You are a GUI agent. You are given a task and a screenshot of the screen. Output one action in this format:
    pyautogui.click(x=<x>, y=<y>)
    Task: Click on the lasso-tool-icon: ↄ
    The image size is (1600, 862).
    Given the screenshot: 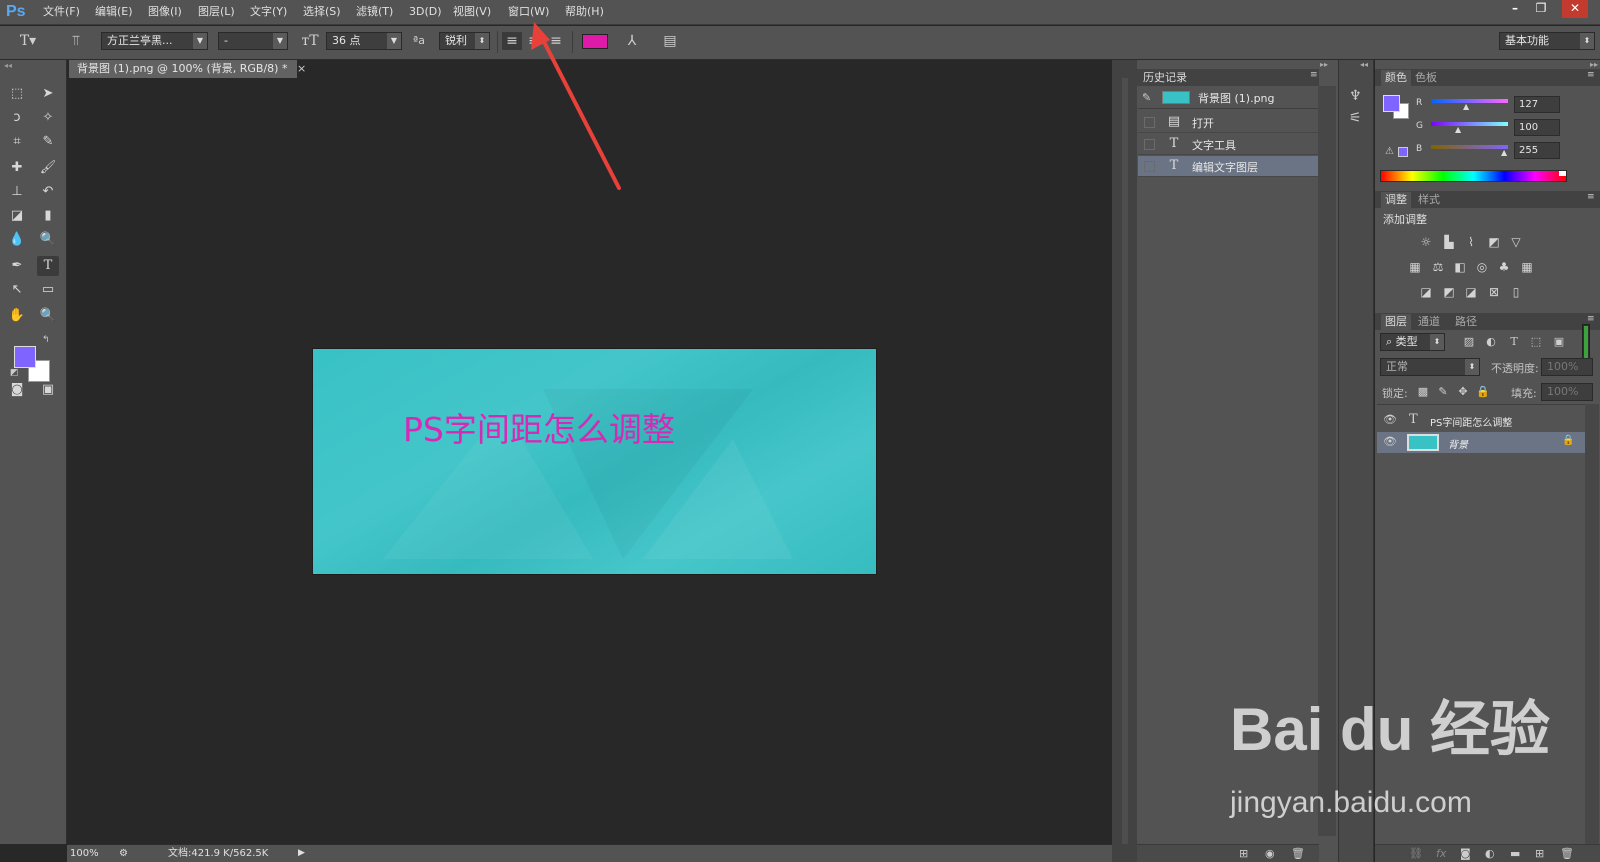 What is the action you would take?
    pyautogui.click(x=17, y=118)
    